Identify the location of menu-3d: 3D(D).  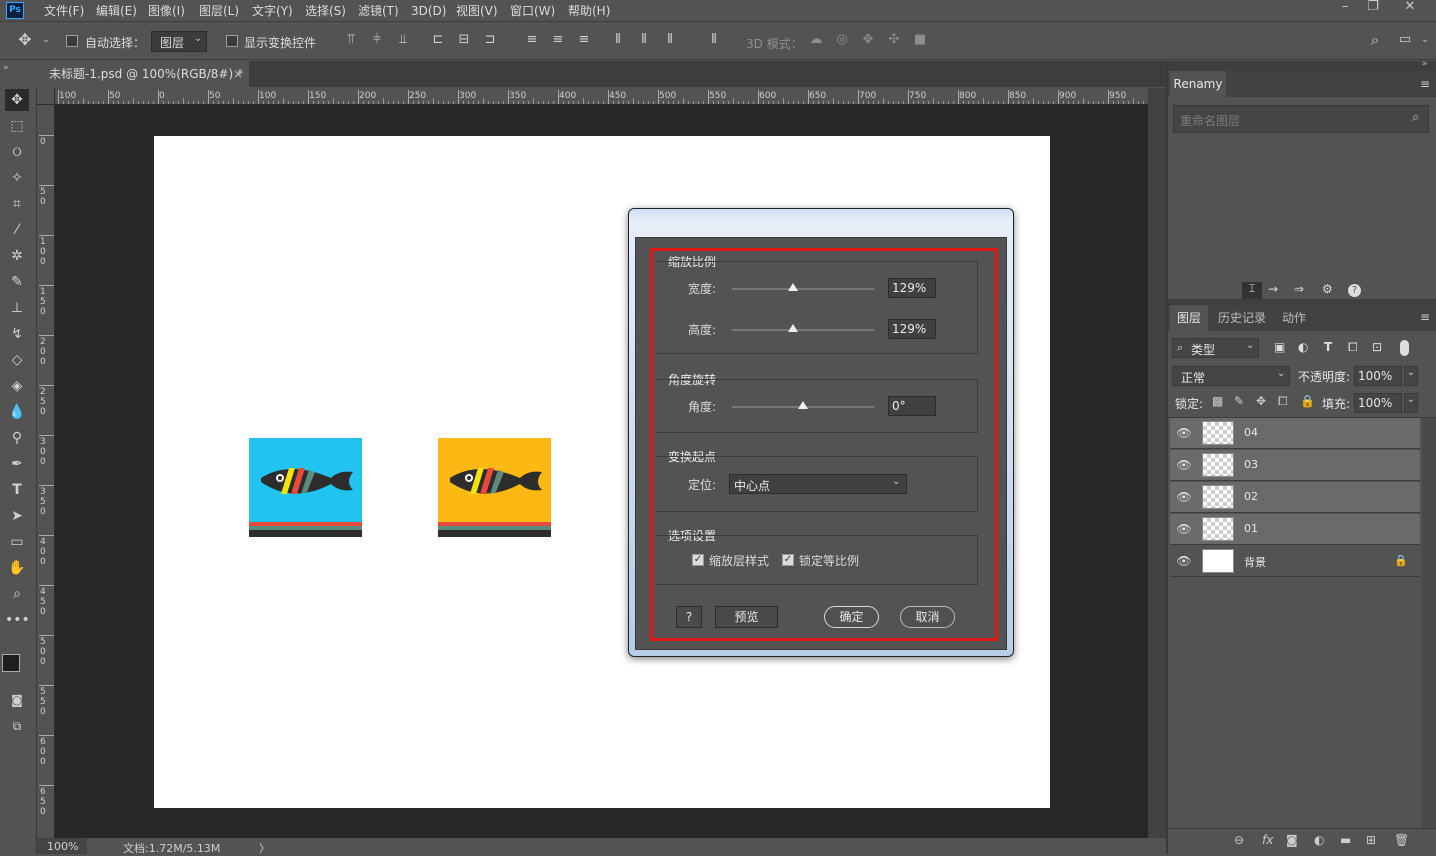
(428, 11).